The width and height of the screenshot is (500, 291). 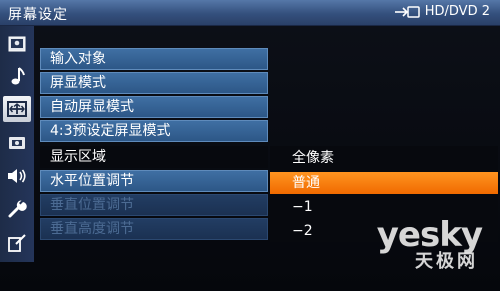 I want to click on source-label: HD/DVD 2, so click(x=457, y=11).